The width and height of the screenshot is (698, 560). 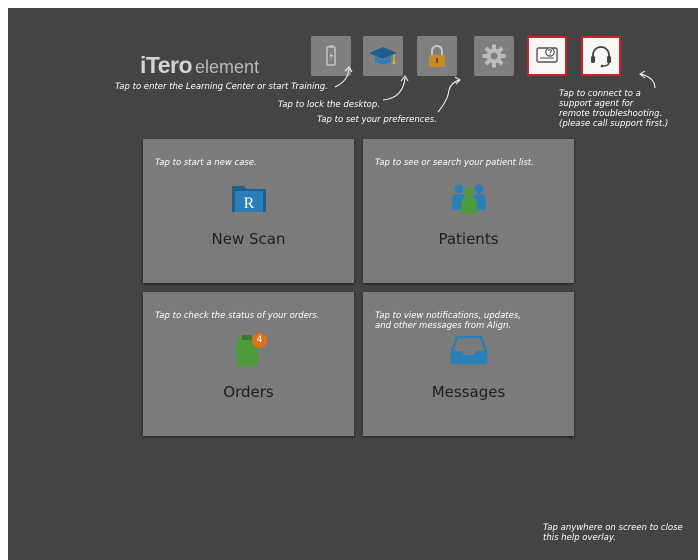 I want to click on learning-center-button, so click(x=383, y=56).